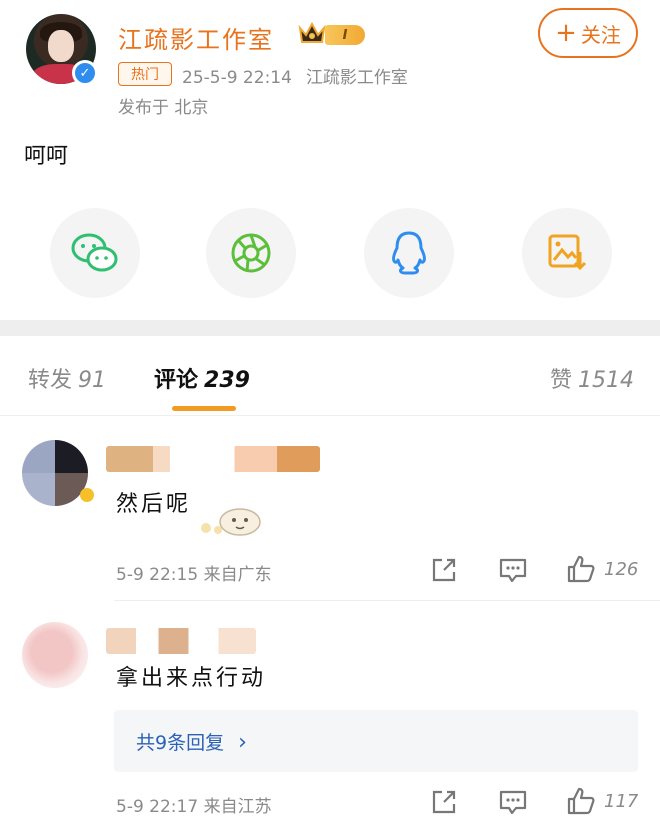 The height and width of the screenshot is (832, 660). I want to click on tab-likes-label: 赞, so click(561, 380).